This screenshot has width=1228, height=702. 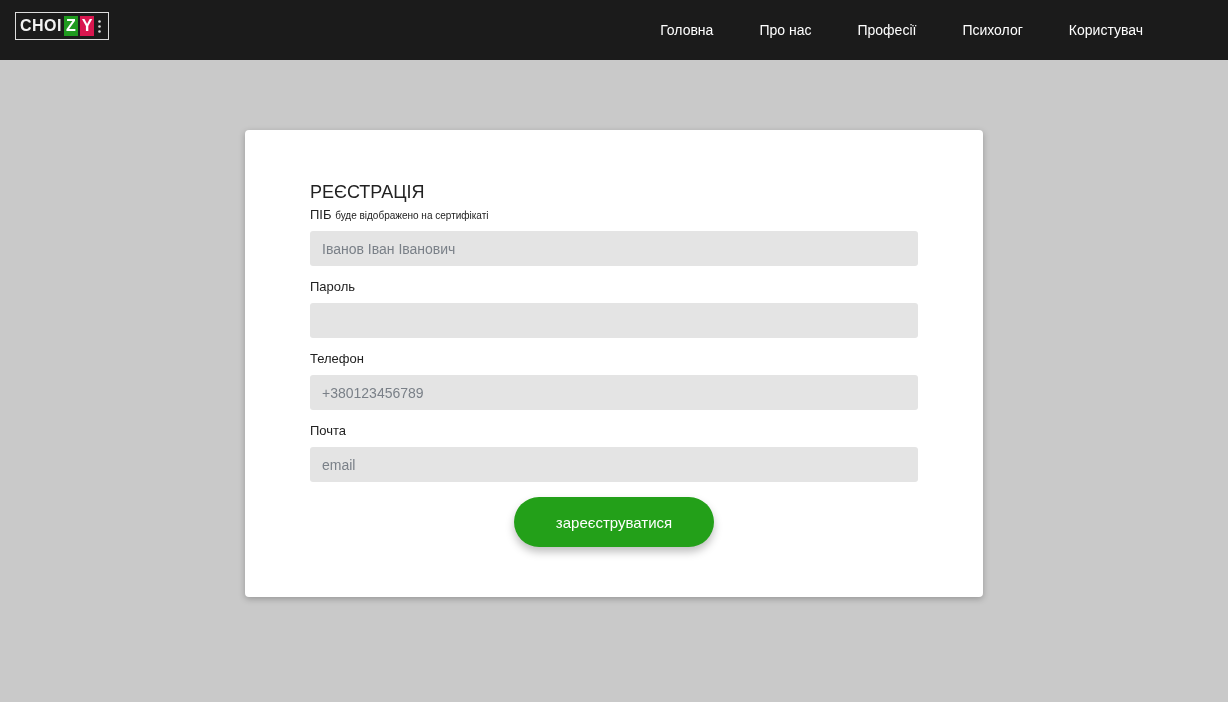 What do you see at coordinates (41, 26) in the screenshot?
I see `logo-text: CHOI` at bounding box center [41, 26].